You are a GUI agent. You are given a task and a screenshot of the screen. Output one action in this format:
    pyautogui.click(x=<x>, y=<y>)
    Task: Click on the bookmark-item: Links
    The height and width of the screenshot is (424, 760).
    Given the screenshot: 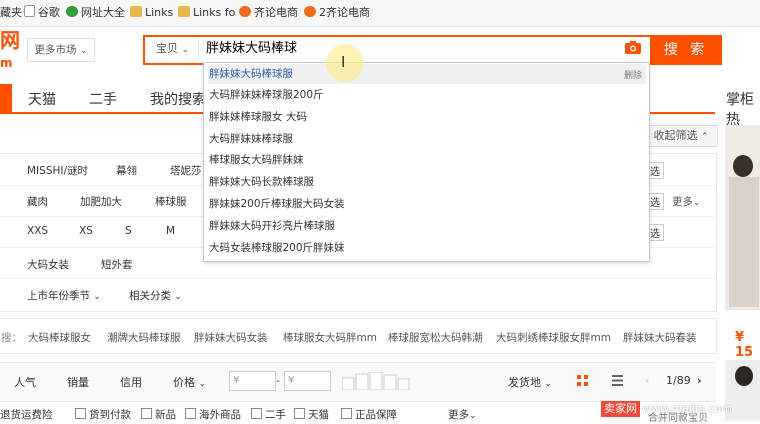 What is the action you would take?
    pyautogui.click(x=151, y=13)
    